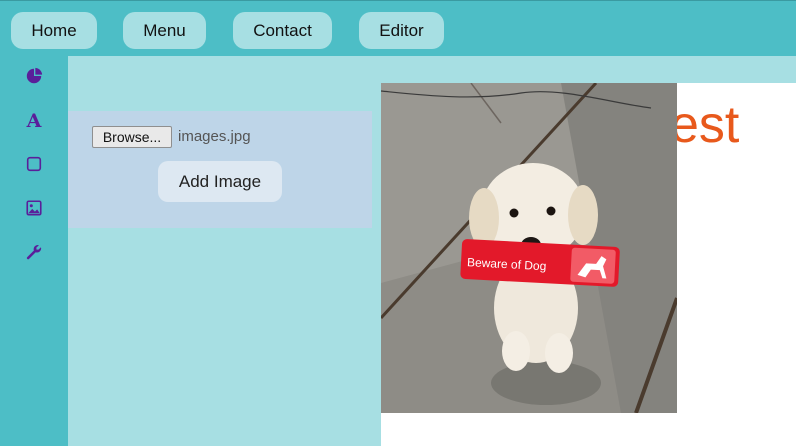 This screenshot has width=796, height=446. Describe the element at coordinates (214, 136) in the screenshot. I see `selected-file-name: images.jpg` at that location.